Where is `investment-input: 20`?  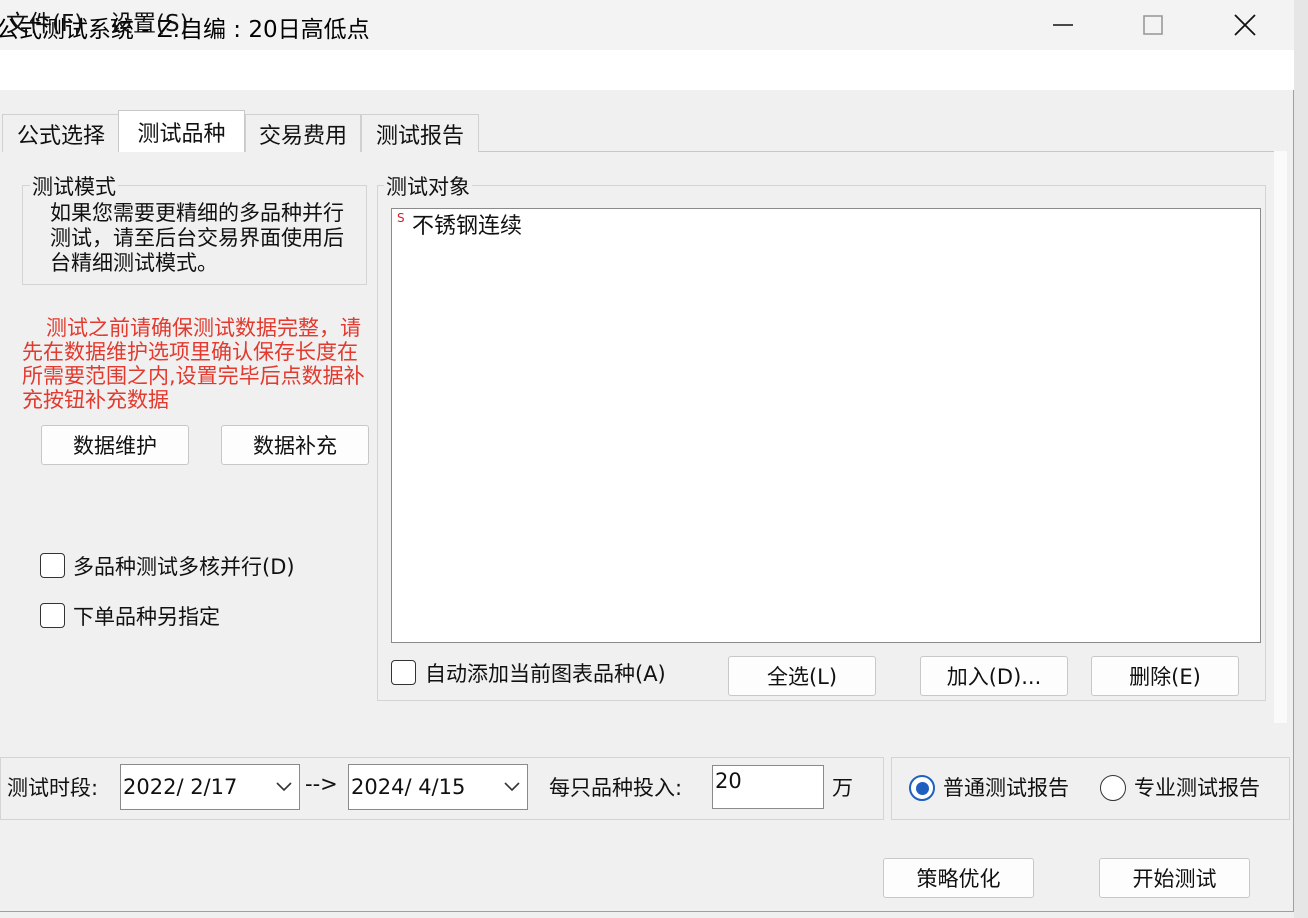 investment-input: 20 is located at coordinates (768, 787).